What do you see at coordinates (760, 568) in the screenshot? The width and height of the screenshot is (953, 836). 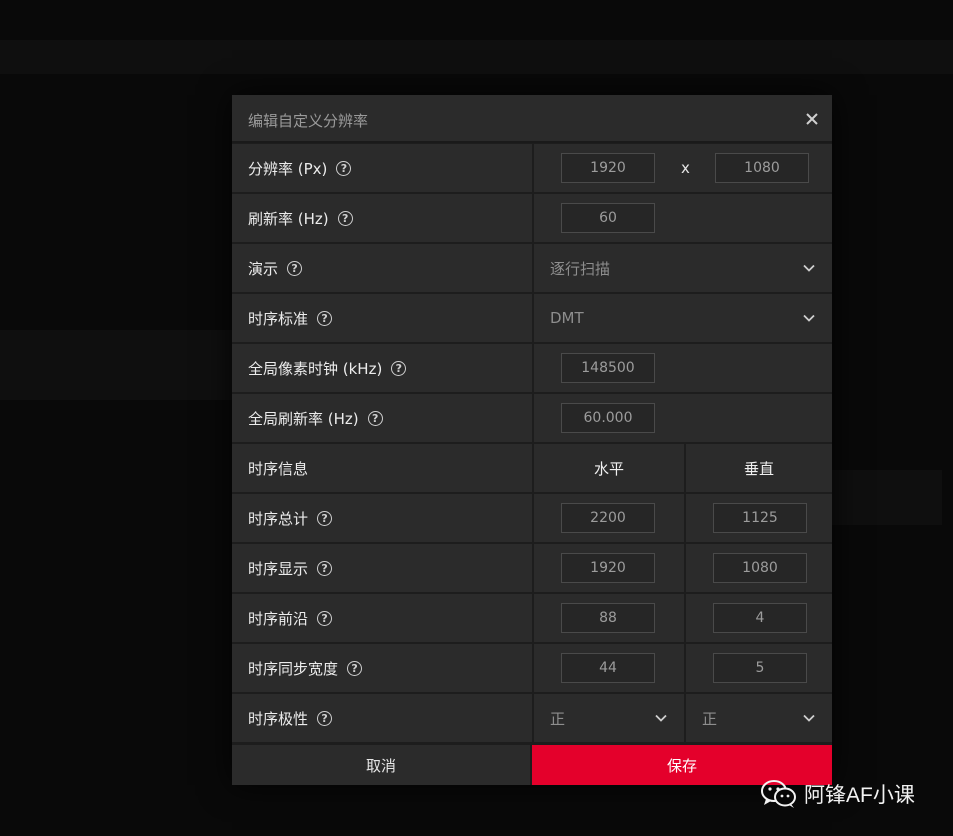 I see `timing-display-vertical-input: 1080` at bounding box center [760, 568].